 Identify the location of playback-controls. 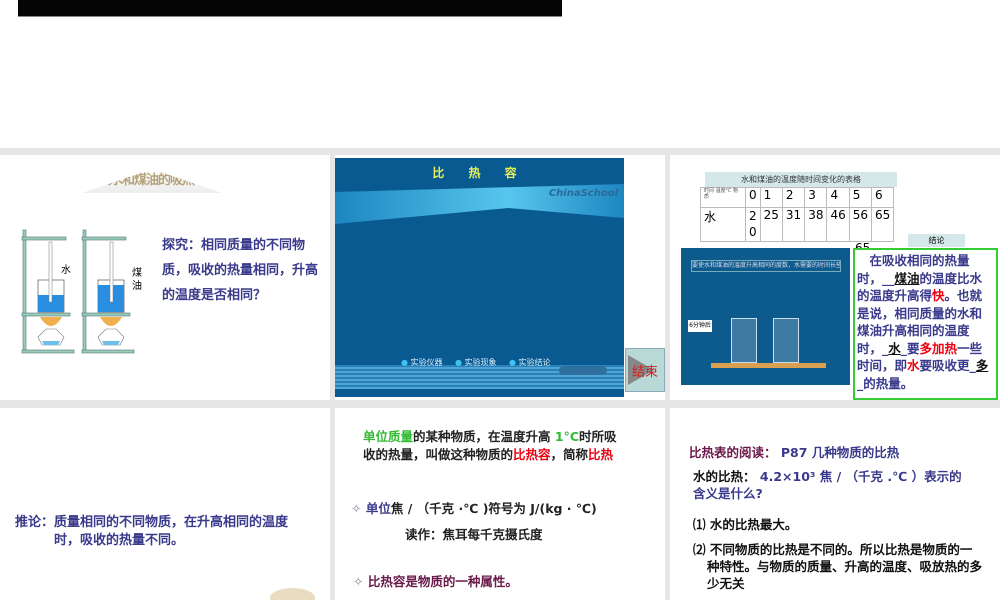
(583, 370).